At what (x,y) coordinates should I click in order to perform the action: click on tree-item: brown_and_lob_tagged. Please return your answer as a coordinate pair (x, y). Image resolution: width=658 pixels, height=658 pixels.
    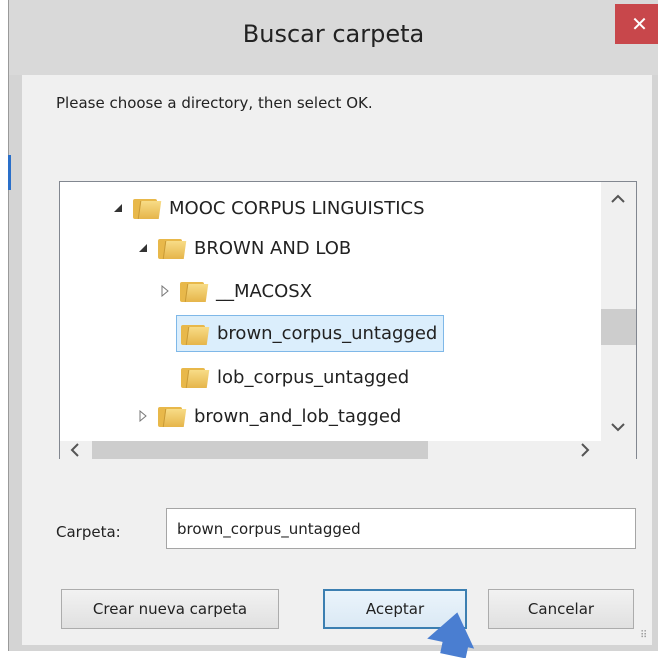
    Looking at the image, I should click on (269, 416).